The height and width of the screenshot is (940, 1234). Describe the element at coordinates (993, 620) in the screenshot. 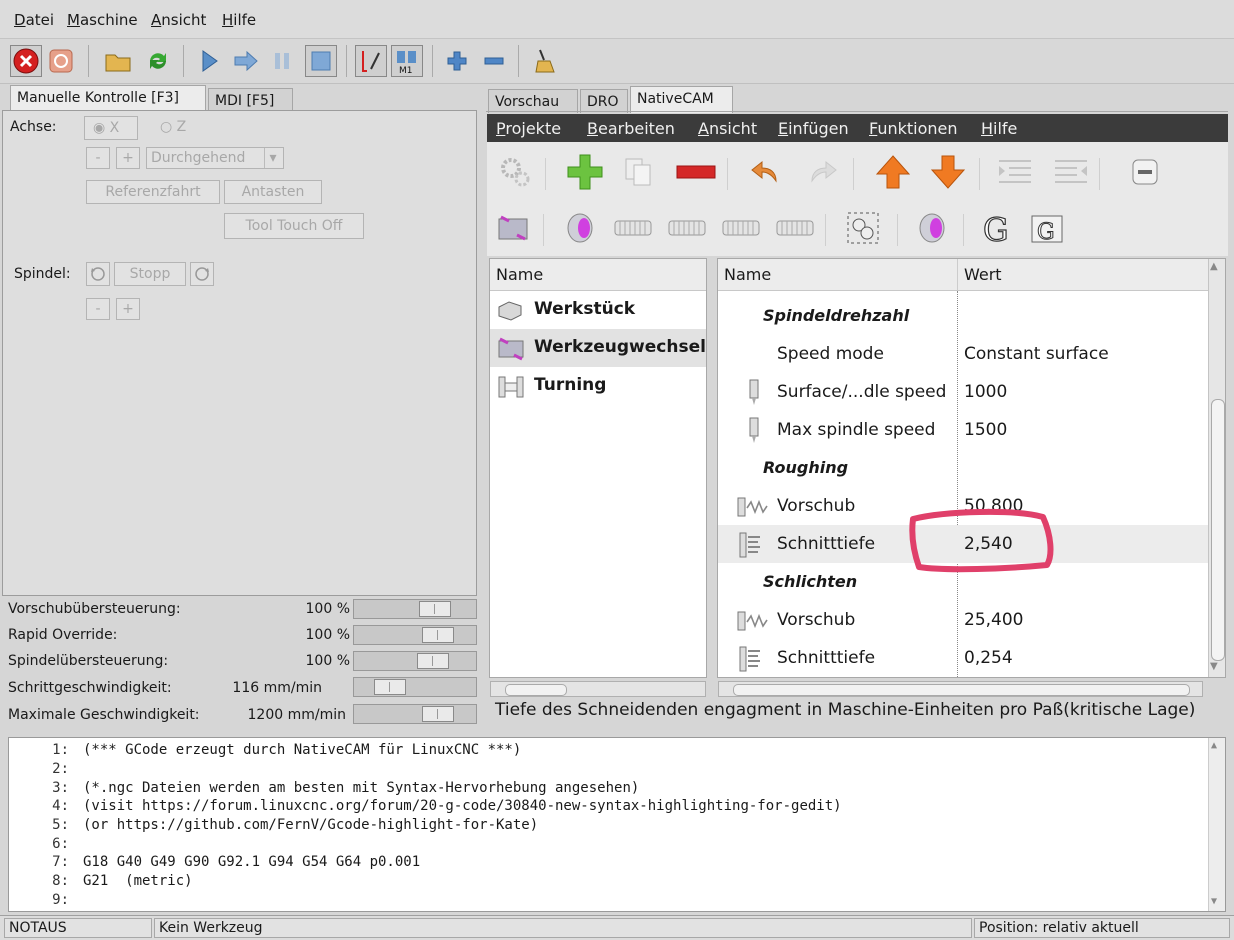

I see `prop-value: 25,400` at that location.